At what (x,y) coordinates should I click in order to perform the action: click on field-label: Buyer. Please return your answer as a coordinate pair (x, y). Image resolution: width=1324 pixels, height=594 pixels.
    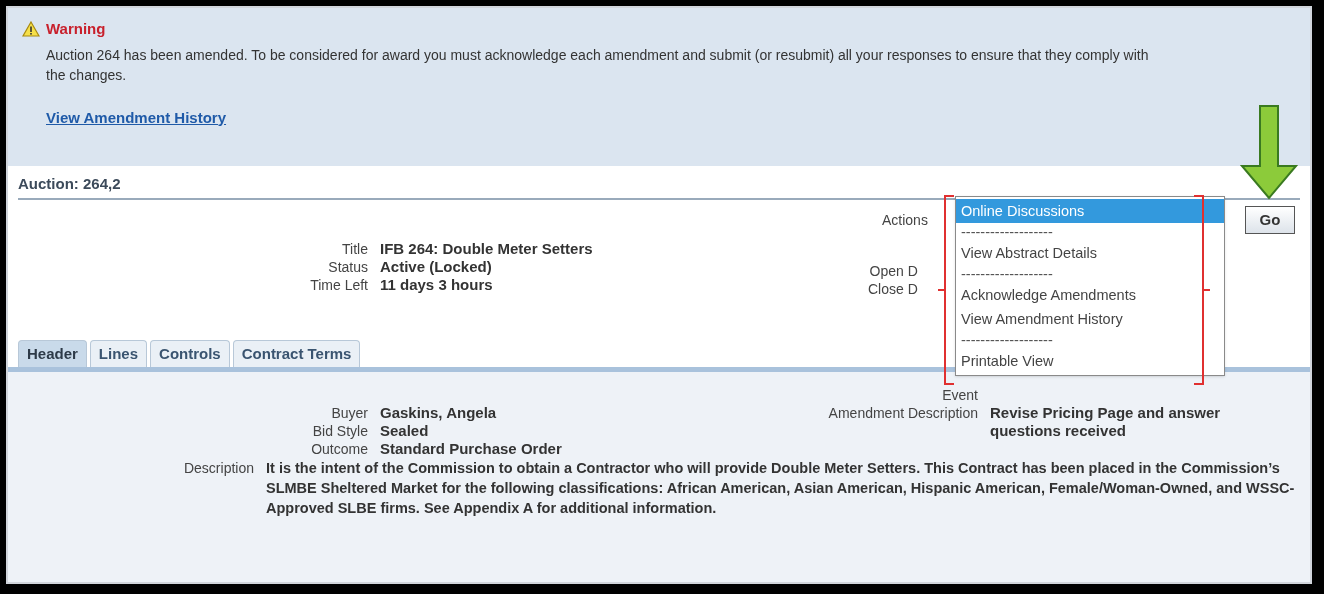
    Looking at the image, I should click on (349, 413).